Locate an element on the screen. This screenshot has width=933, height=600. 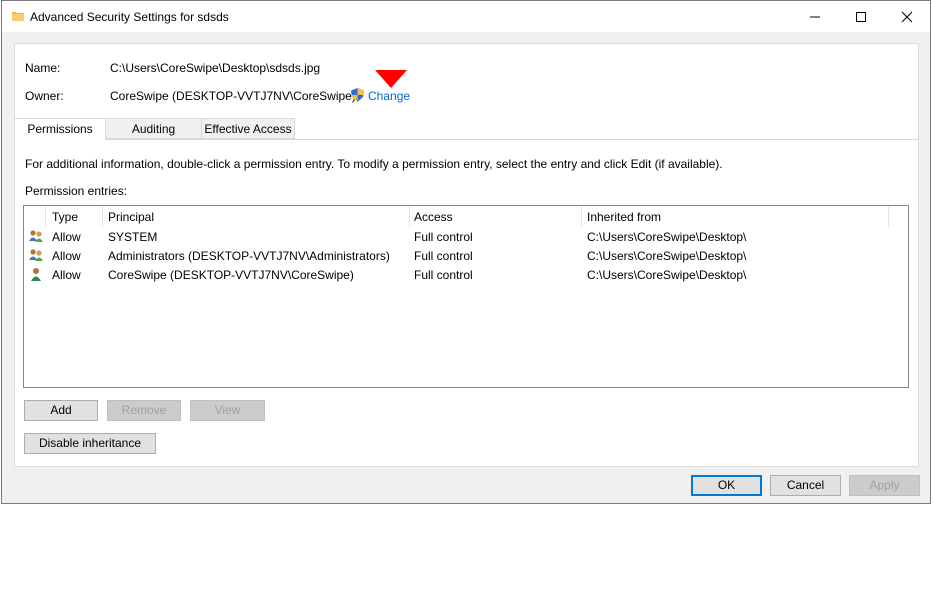
tab-divider is located at coordinates (512, 139).